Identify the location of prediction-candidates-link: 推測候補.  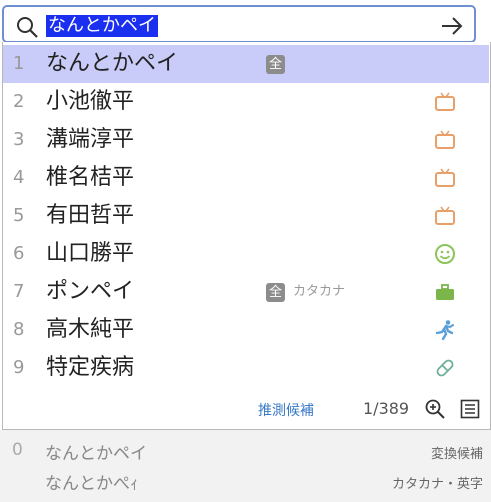
(286, 410).